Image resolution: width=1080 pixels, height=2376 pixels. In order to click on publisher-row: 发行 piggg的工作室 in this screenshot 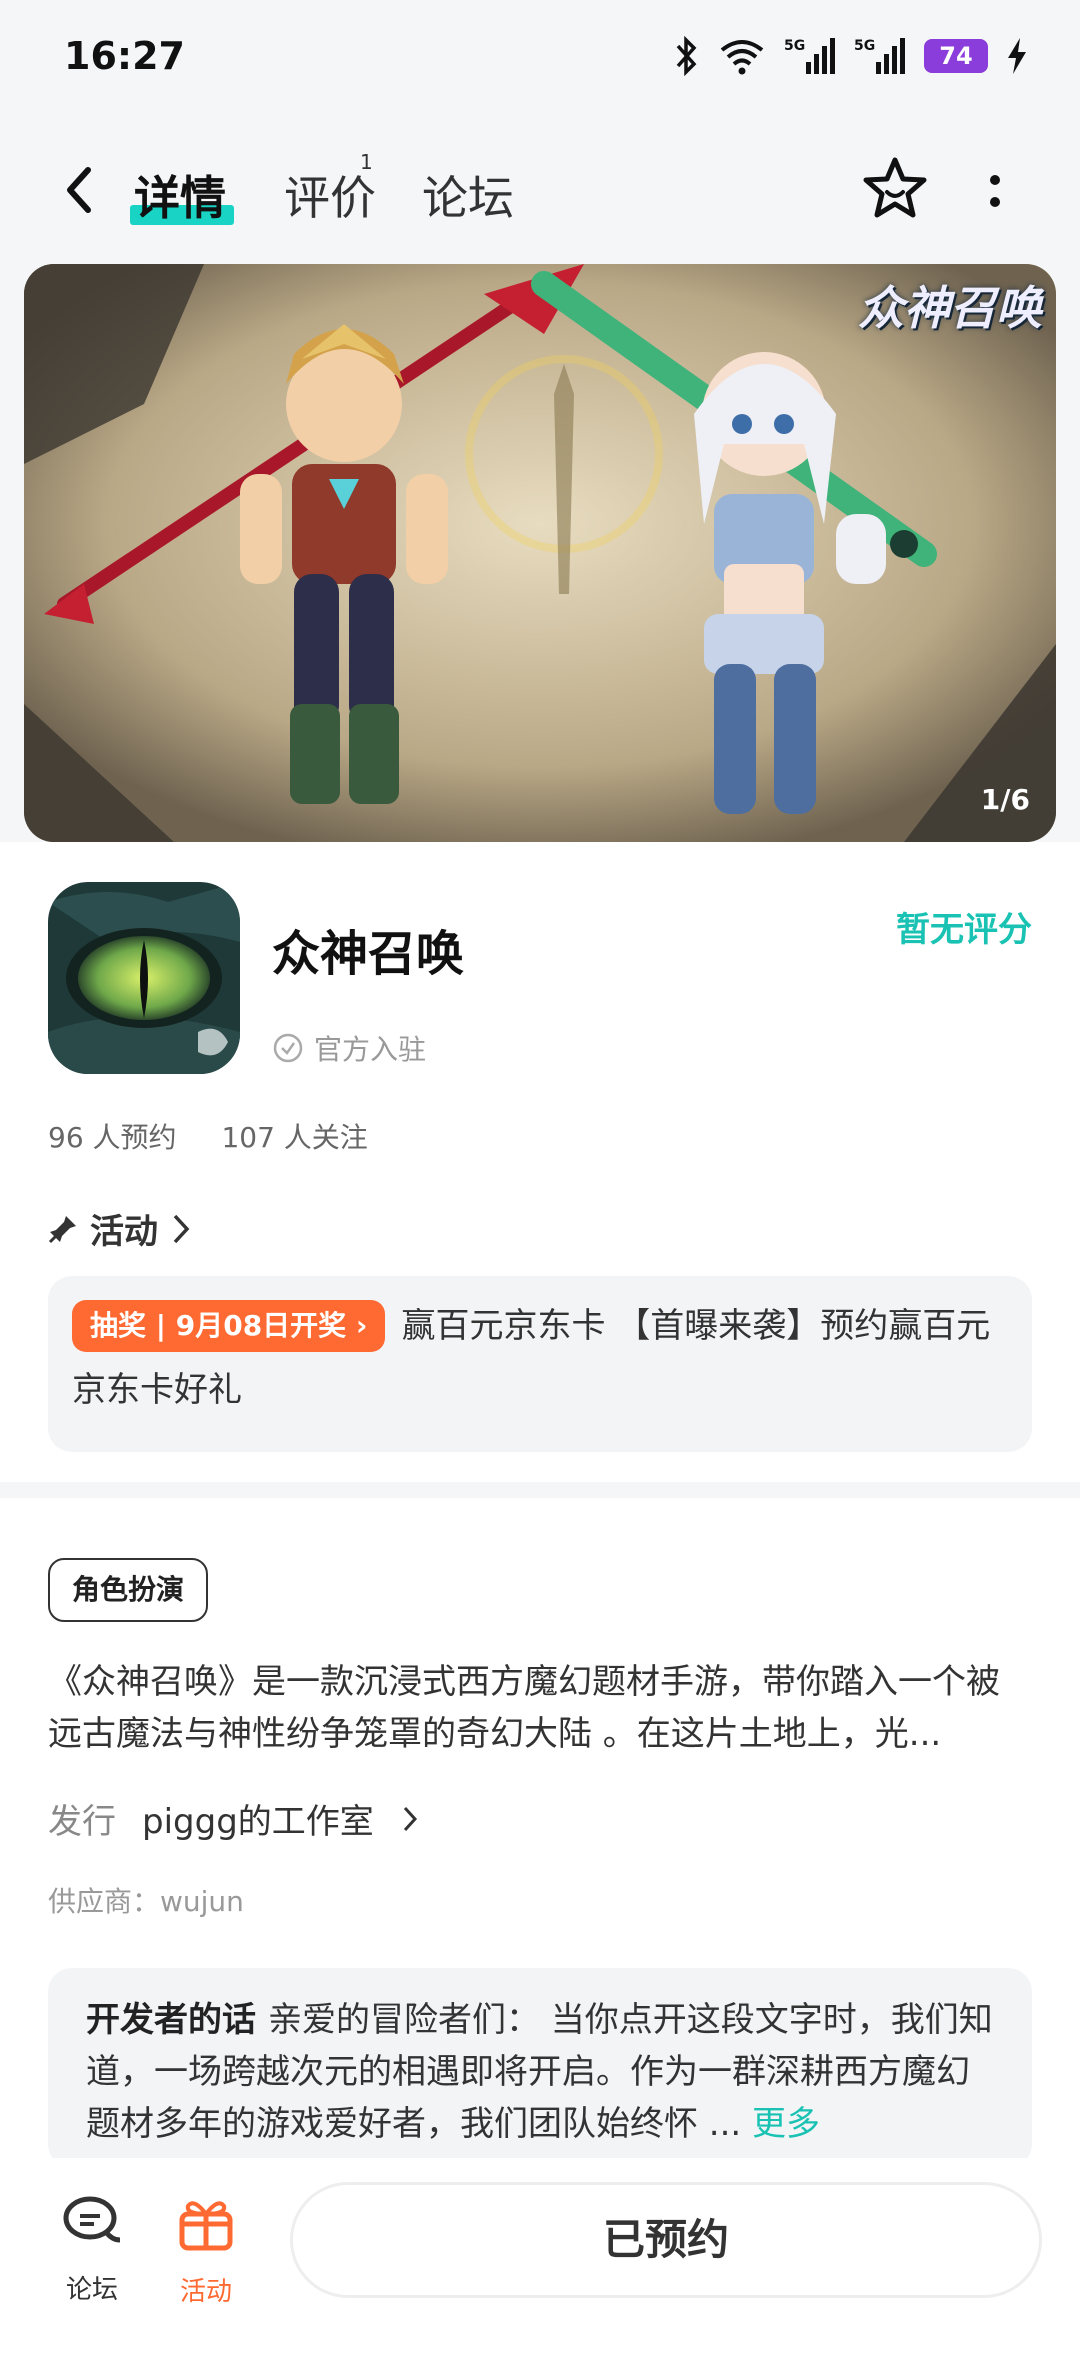, I will do `click(234, 1818)`.